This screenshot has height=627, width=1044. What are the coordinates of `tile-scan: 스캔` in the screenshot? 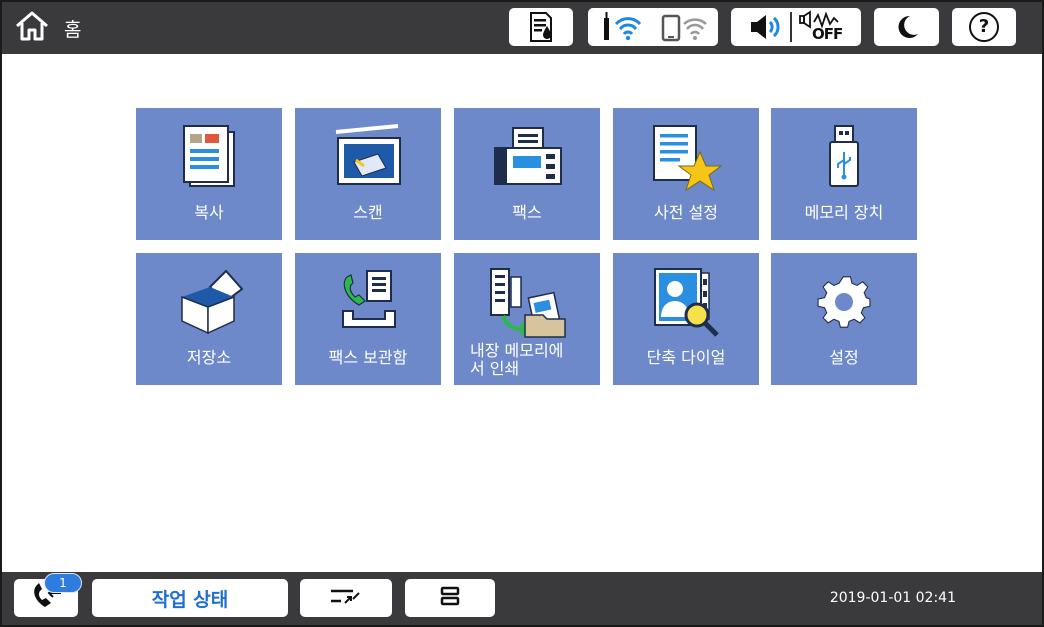 It's located at (368, 174).